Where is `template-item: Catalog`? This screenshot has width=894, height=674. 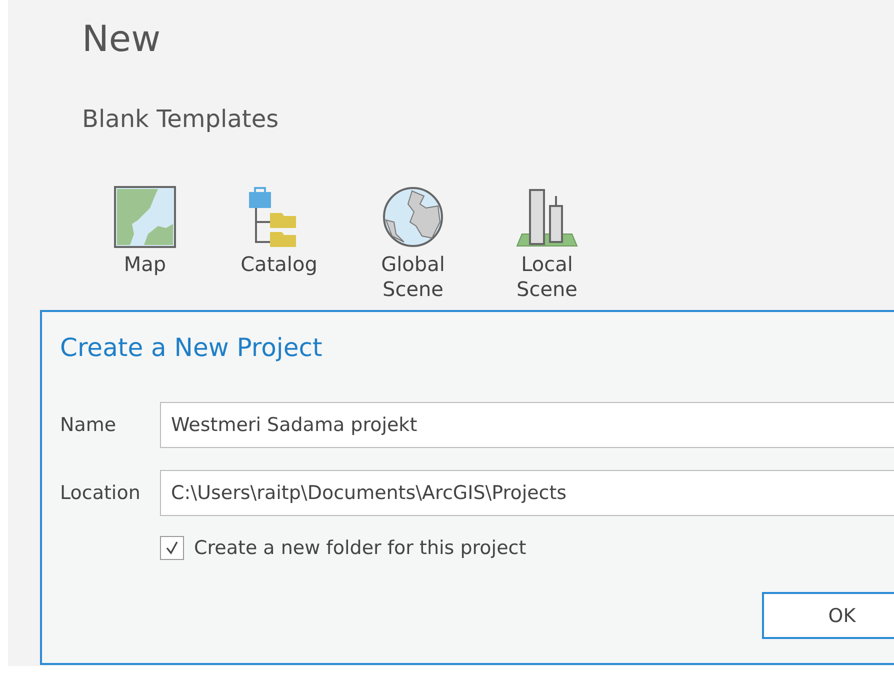 template-item: Catalog is located at coordinates (279, 244).